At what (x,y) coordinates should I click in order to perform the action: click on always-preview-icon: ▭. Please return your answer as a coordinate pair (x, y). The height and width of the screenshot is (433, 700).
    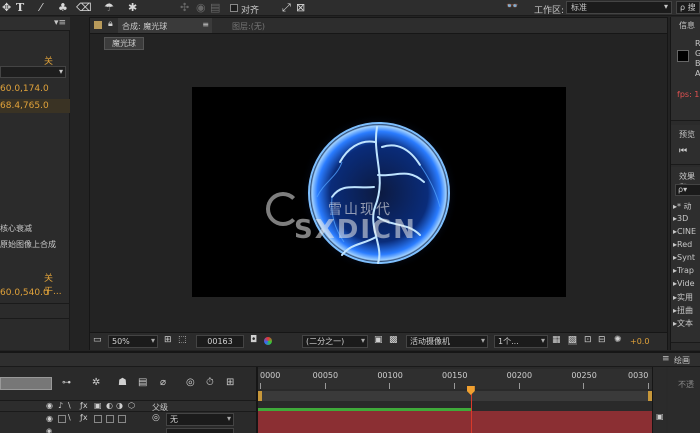
    Looking at the image, I should click on (97, 340).